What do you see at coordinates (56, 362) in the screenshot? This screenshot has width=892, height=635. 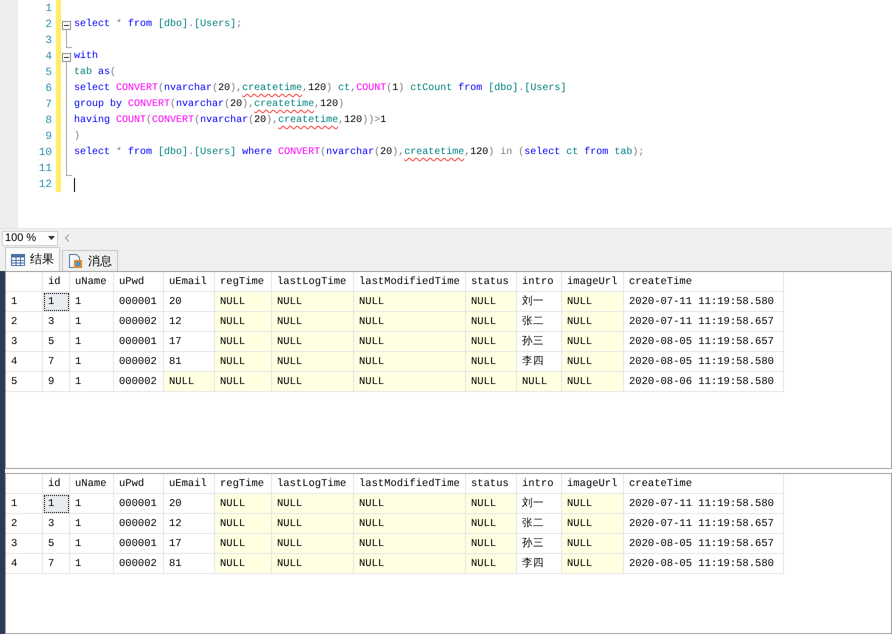 I see `table-cell: 7` at bounding box center [56, 362].